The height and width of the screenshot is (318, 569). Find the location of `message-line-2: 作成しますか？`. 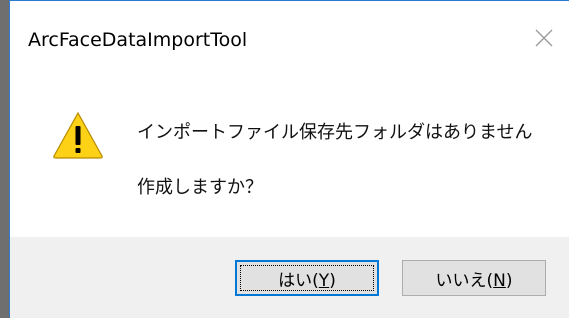

message-line-2: 作成しますか？ is located at coordinates (200, 187).